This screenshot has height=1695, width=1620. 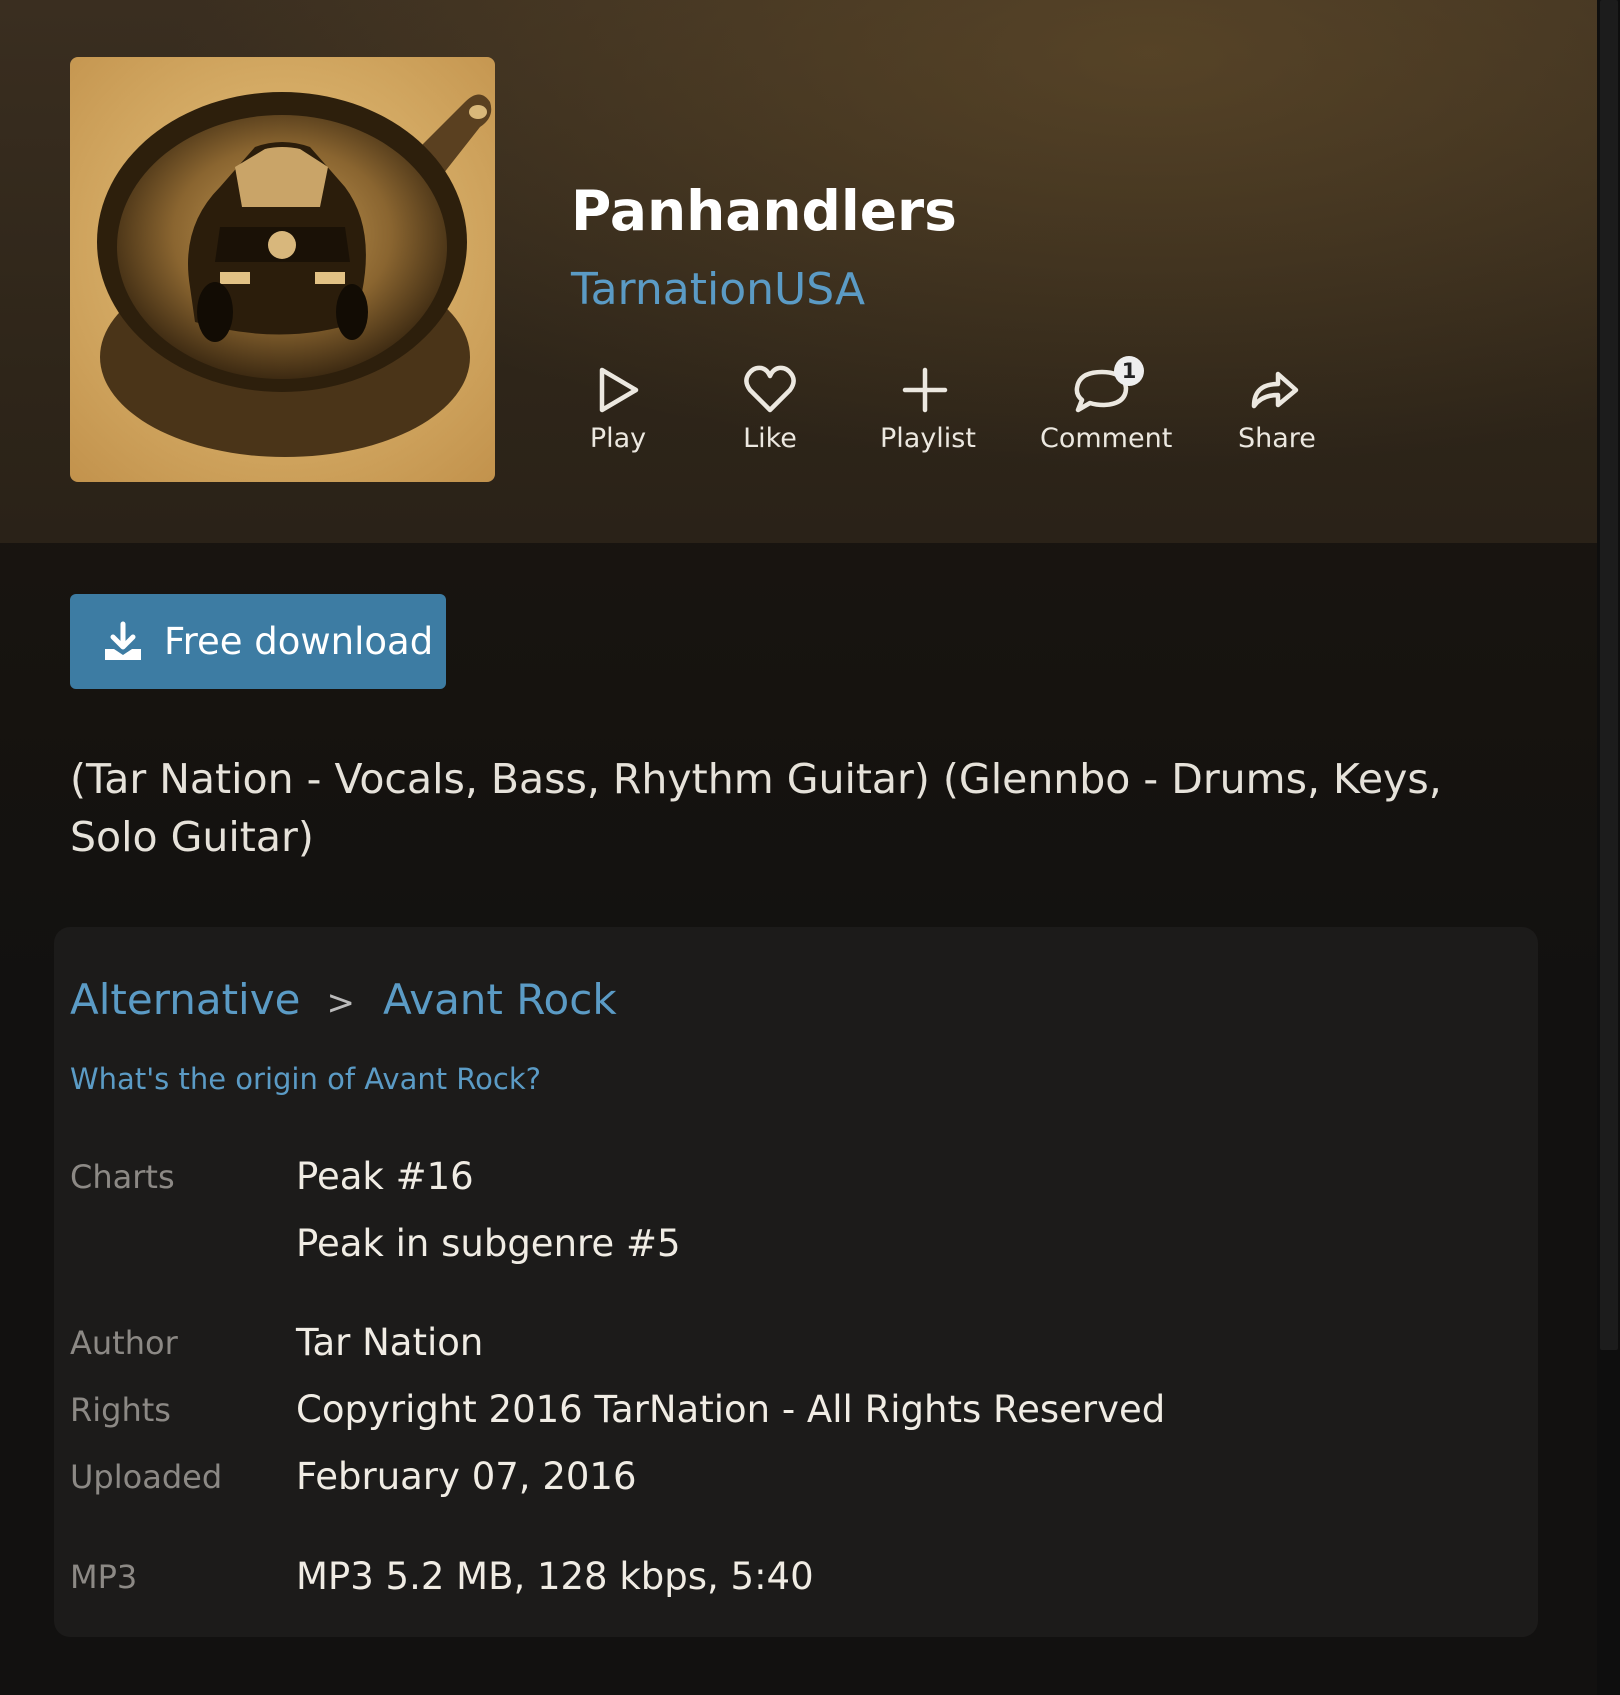 I want to click on genre-origin-link: What's the origin of Avant Rock?, so click(x=305, y=1079).